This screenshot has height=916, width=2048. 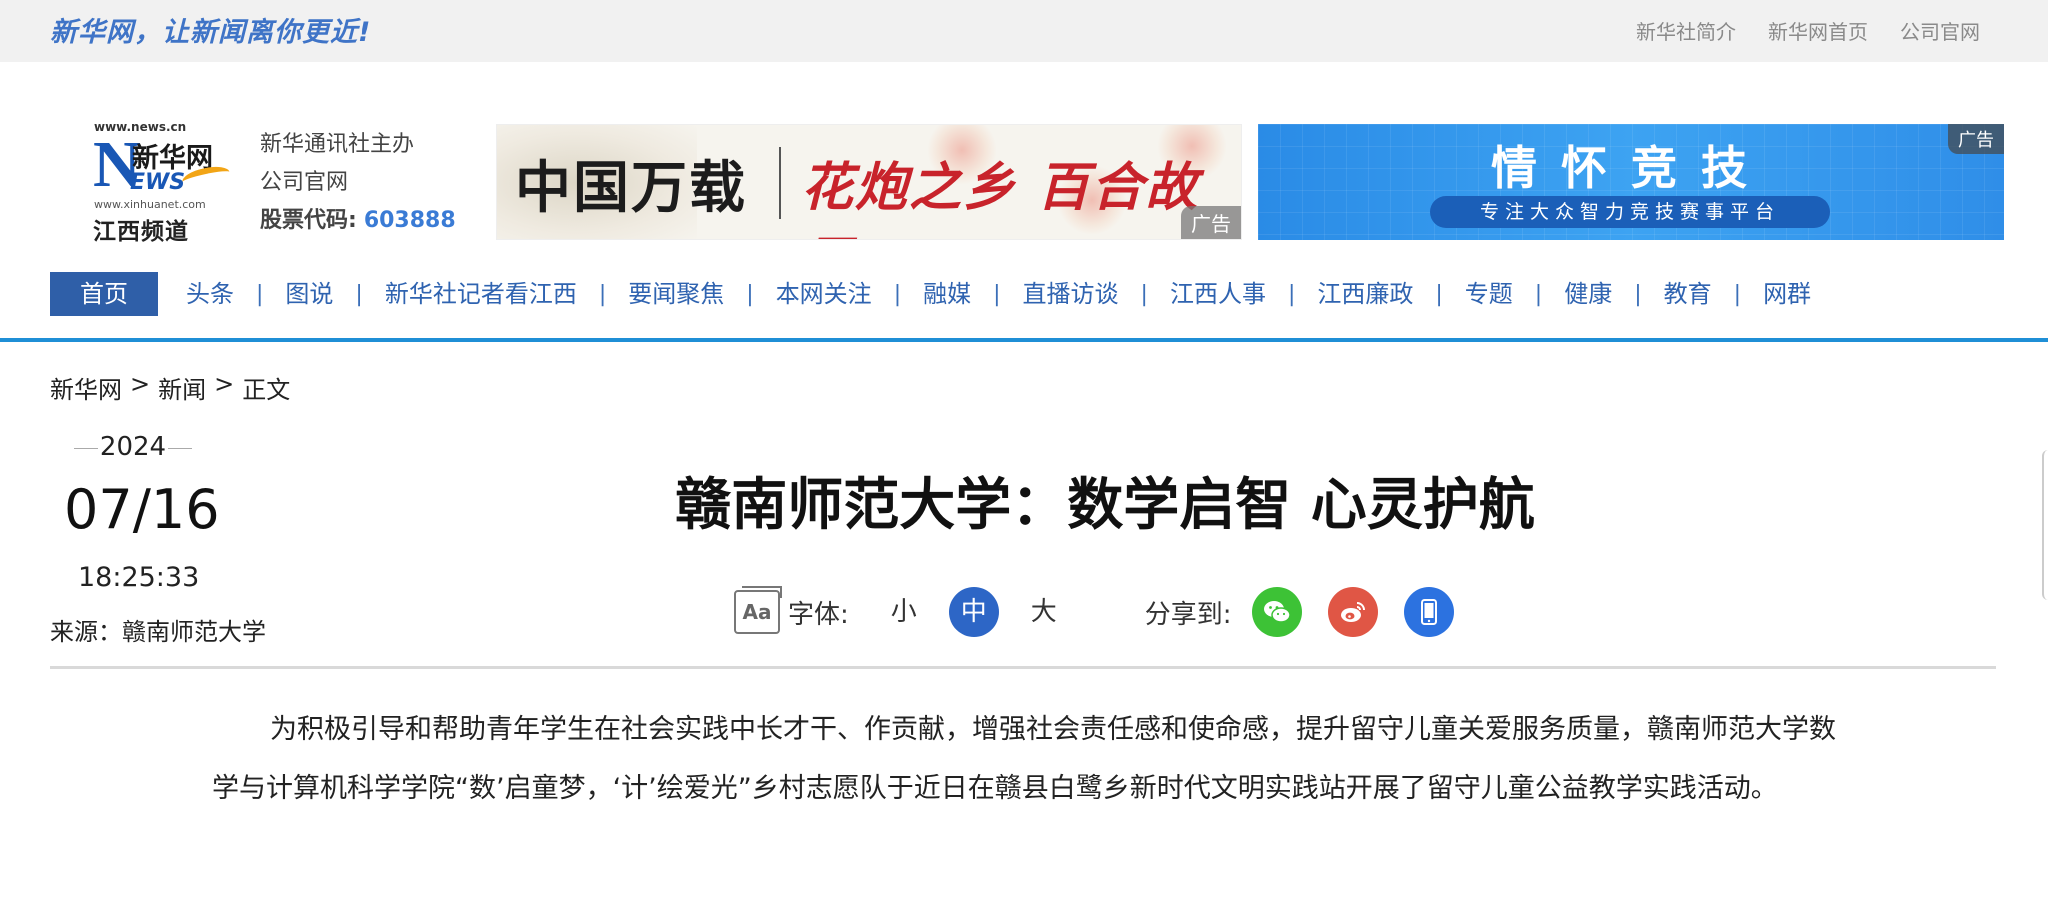 I want to click on nav-item-personnel: 江西人事, so click(x=1218, y=294).